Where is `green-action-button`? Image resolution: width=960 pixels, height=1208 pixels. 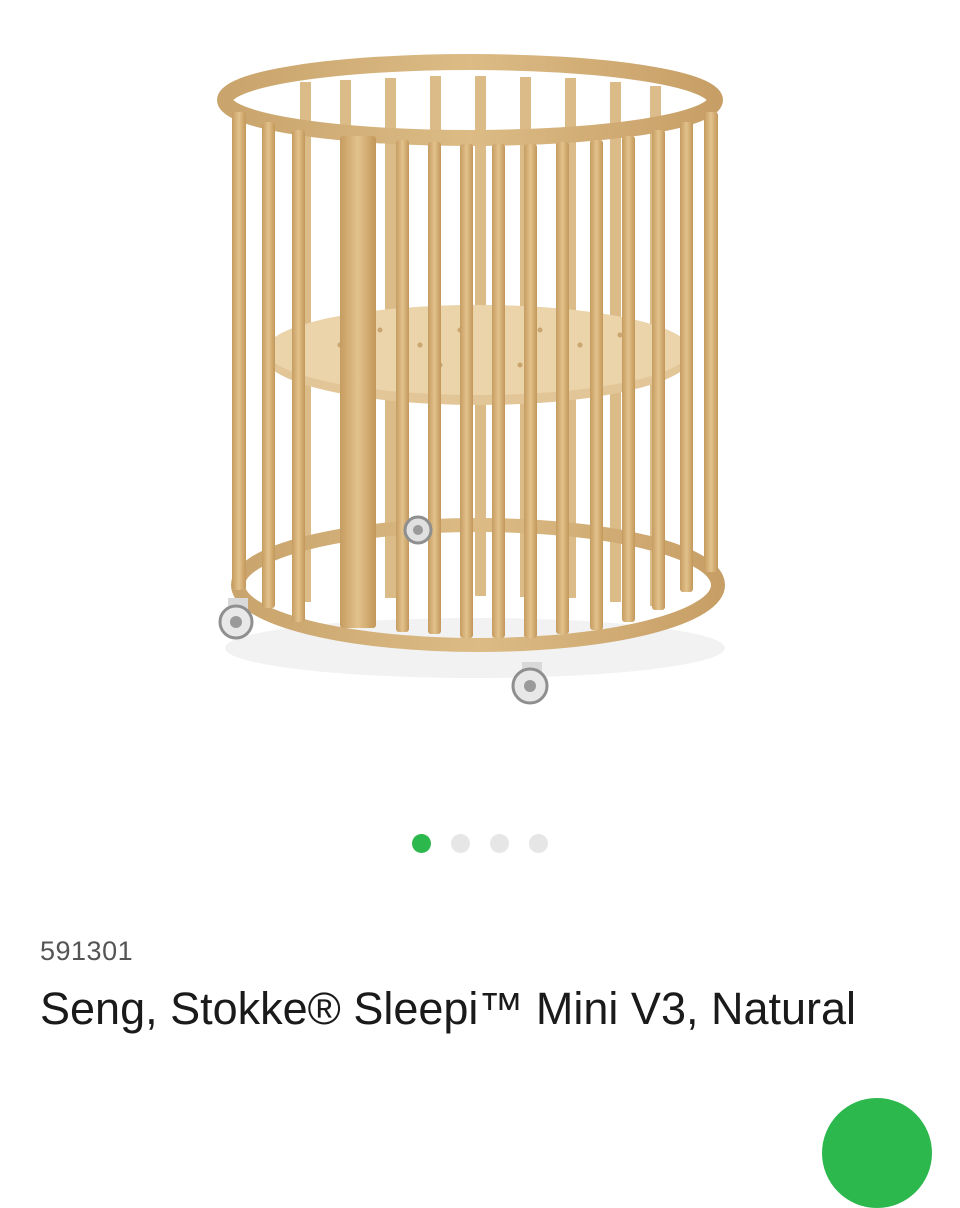 green-action-button is located at coordinates (877, 1153).